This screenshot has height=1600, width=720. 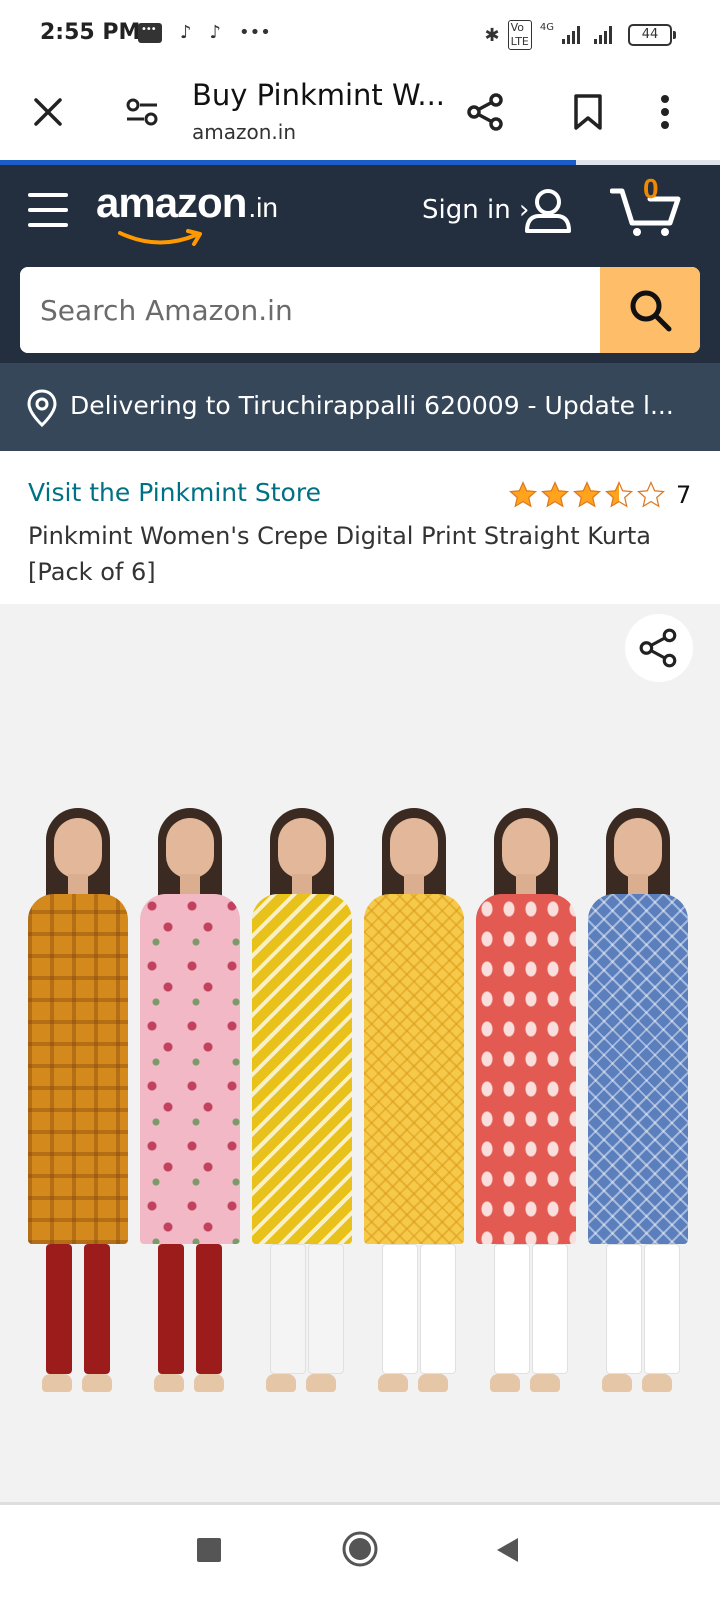 What do you see at coordinates (665, 112) in the screenshot?
I see `more-menu-icon` at bounding box center [665, 112].